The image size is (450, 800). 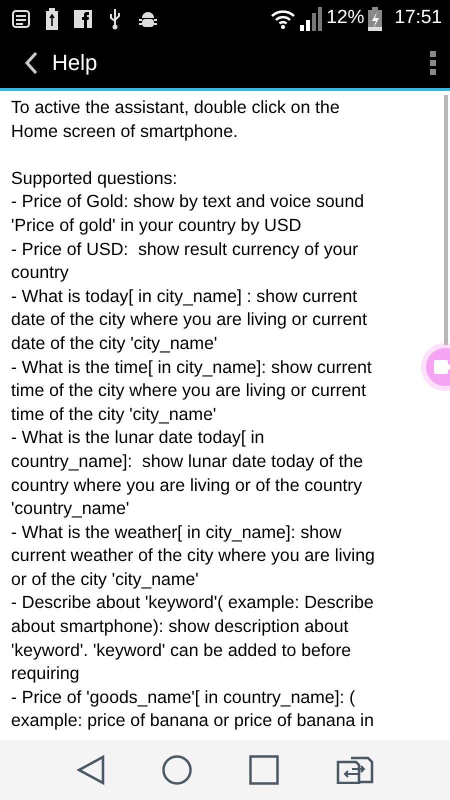 What do you see at coordinates (90, 770) in the screenshot?
I see `back-icon` at bounding box center [90, 770].